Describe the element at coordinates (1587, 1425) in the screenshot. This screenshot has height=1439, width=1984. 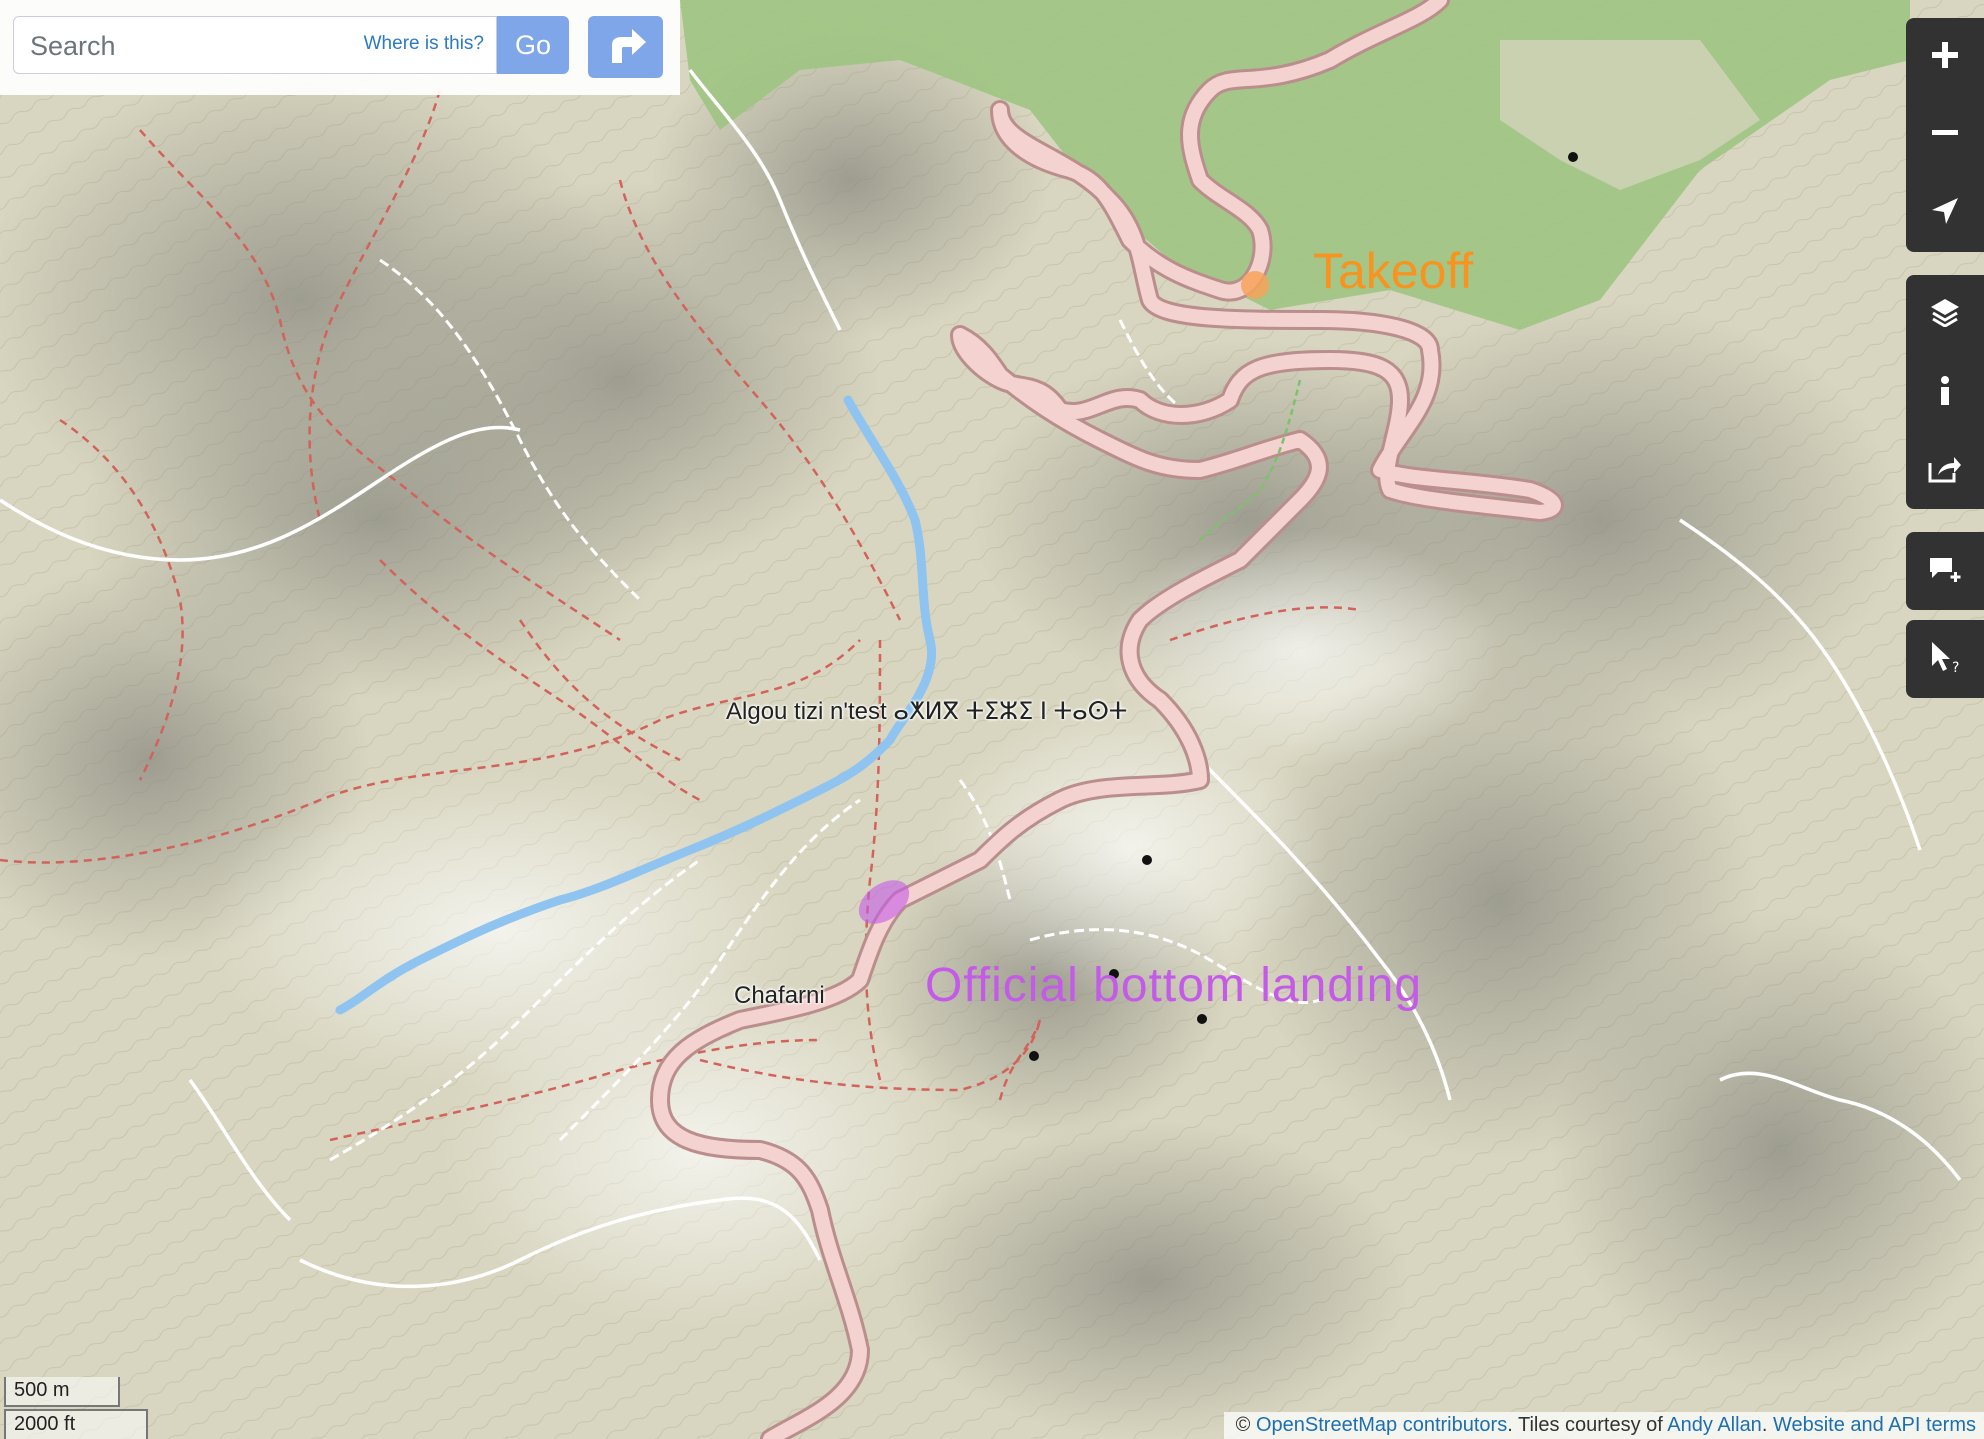
I see `attribution-middle: . Tiles courtesy of` at that location.